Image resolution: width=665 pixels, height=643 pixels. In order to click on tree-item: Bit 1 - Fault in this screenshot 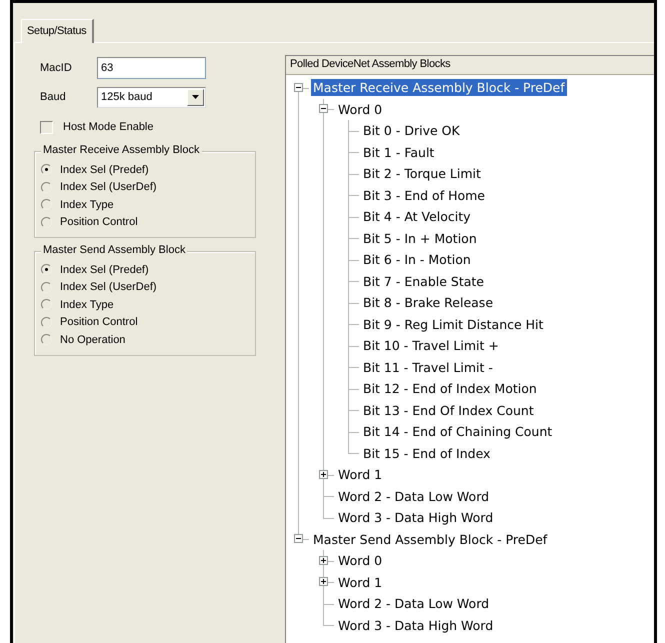, I will do `click(398, 152)`.